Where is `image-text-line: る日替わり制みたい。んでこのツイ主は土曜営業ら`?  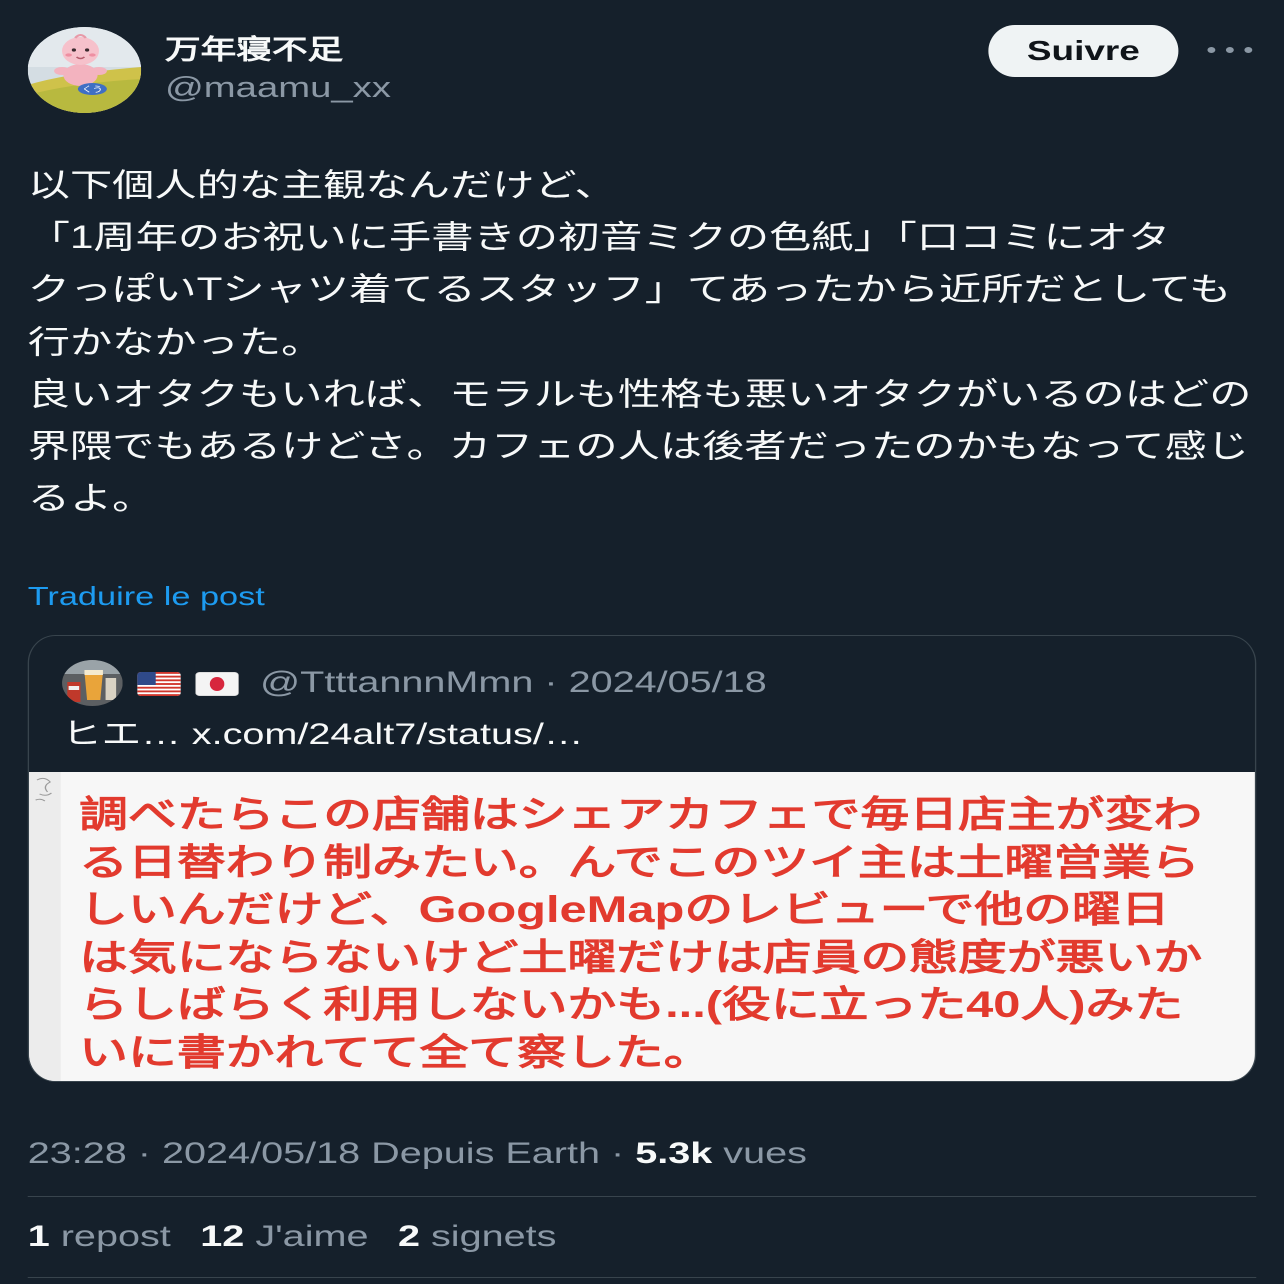
image-text-line: る日替わり制みたい。んでこのツイ主は土曜営業ら is located at coordinates (639, 862).